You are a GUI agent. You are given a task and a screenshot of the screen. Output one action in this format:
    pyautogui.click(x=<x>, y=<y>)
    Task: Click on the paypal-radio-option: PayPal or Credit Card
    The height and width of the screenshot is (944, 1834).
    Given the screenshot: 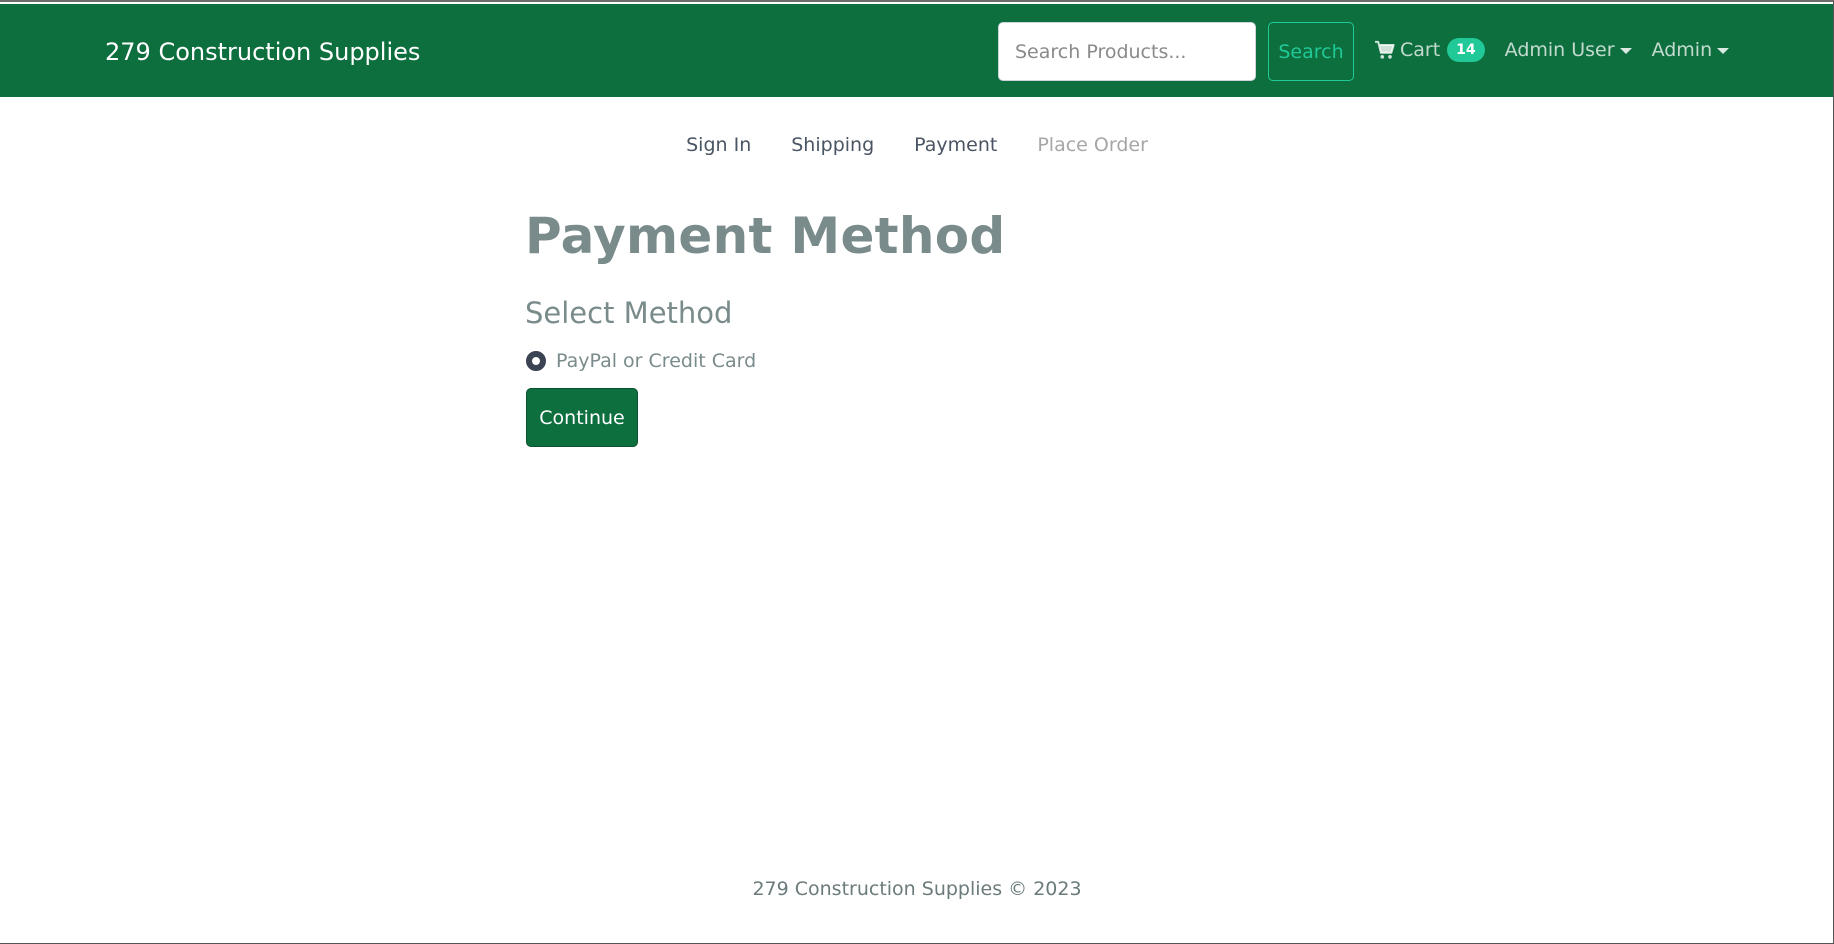 What is the action you would take?
    pyautogui.click(x=641, y=361)
    